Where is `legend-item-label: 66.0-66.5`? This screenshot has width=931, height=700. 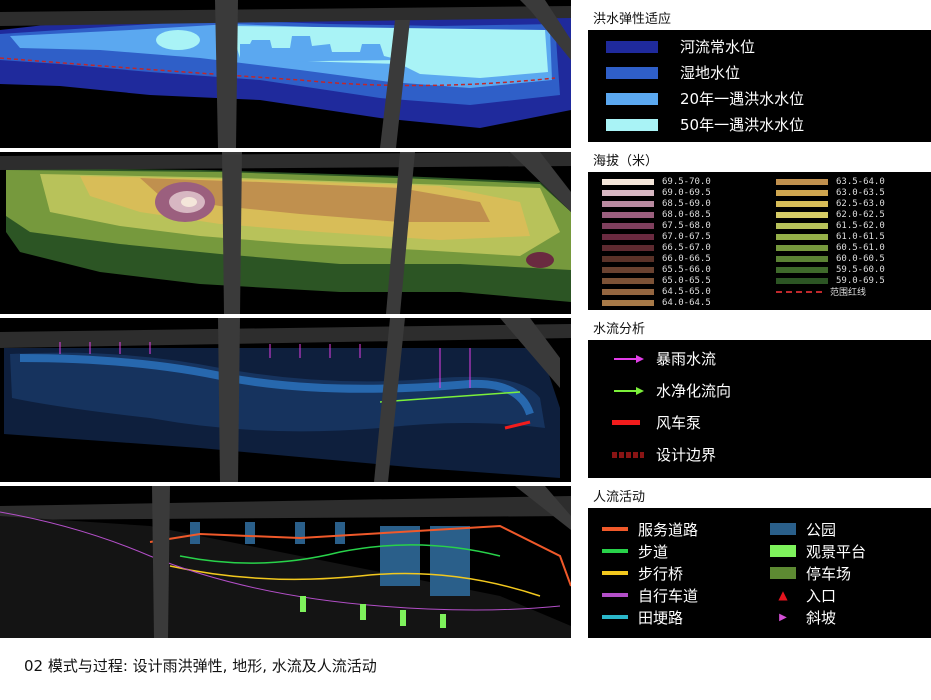
legend-item-label: 66.0-66.5 is located at coordinates (686, 258).